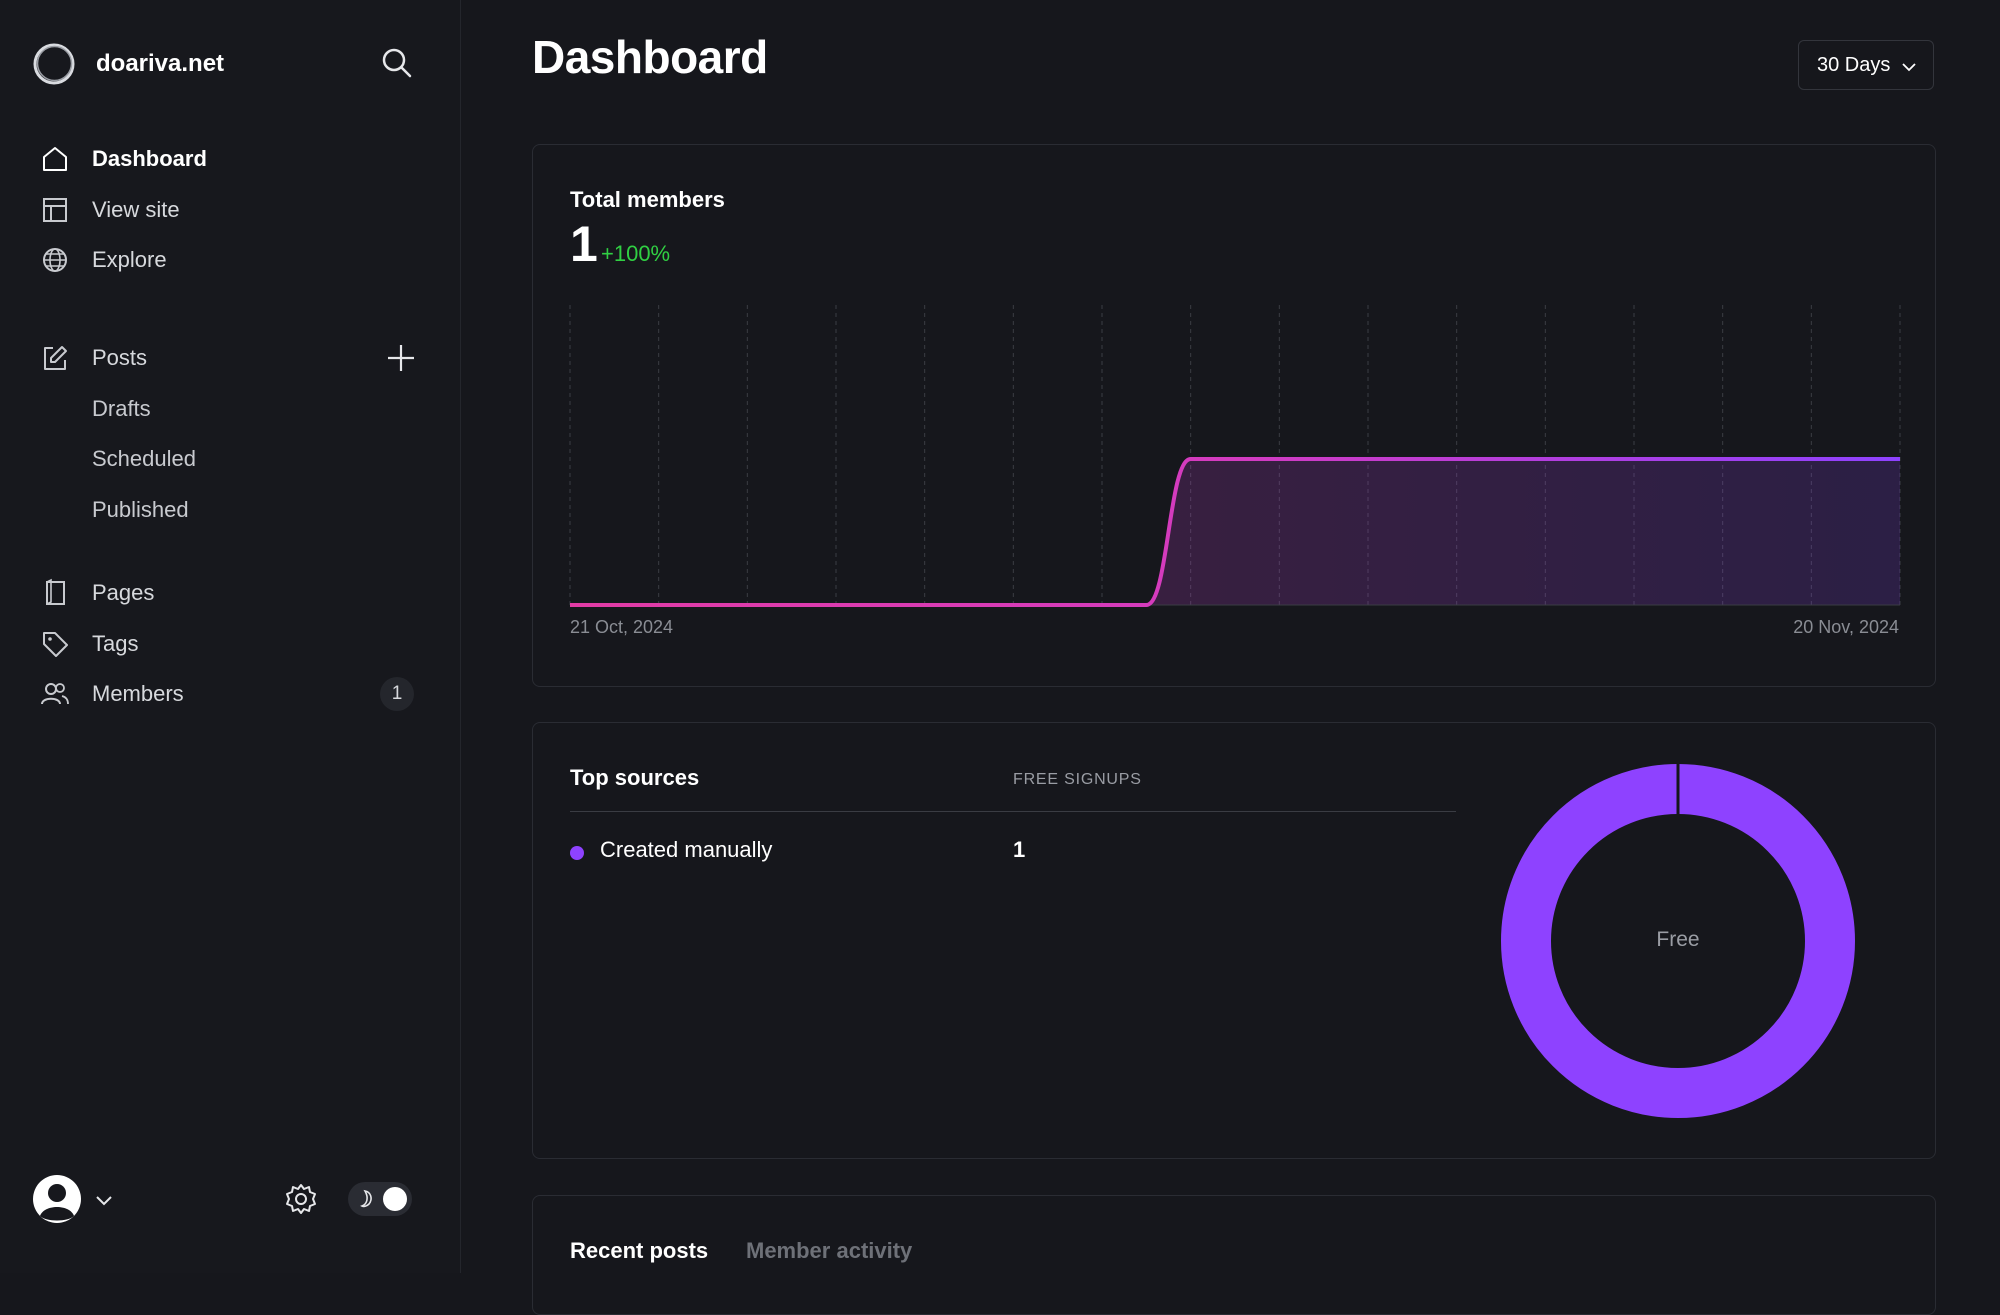  What do you see at coordinates (55, 210) in the screenshot?
I see `layout-icon` at bounding box center [55, 210].